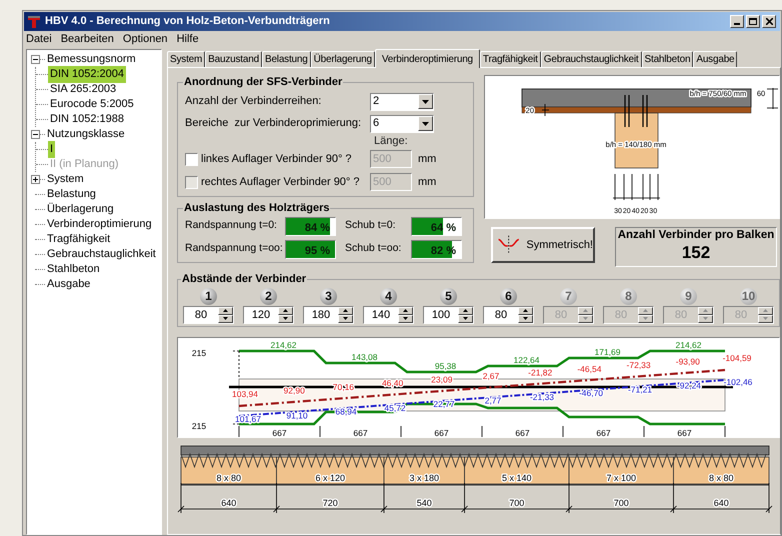 This screenshot has width=782, height=536. Describe the element at coordinates (191, 159) in the screenshot. I see `checkbox` at that location.